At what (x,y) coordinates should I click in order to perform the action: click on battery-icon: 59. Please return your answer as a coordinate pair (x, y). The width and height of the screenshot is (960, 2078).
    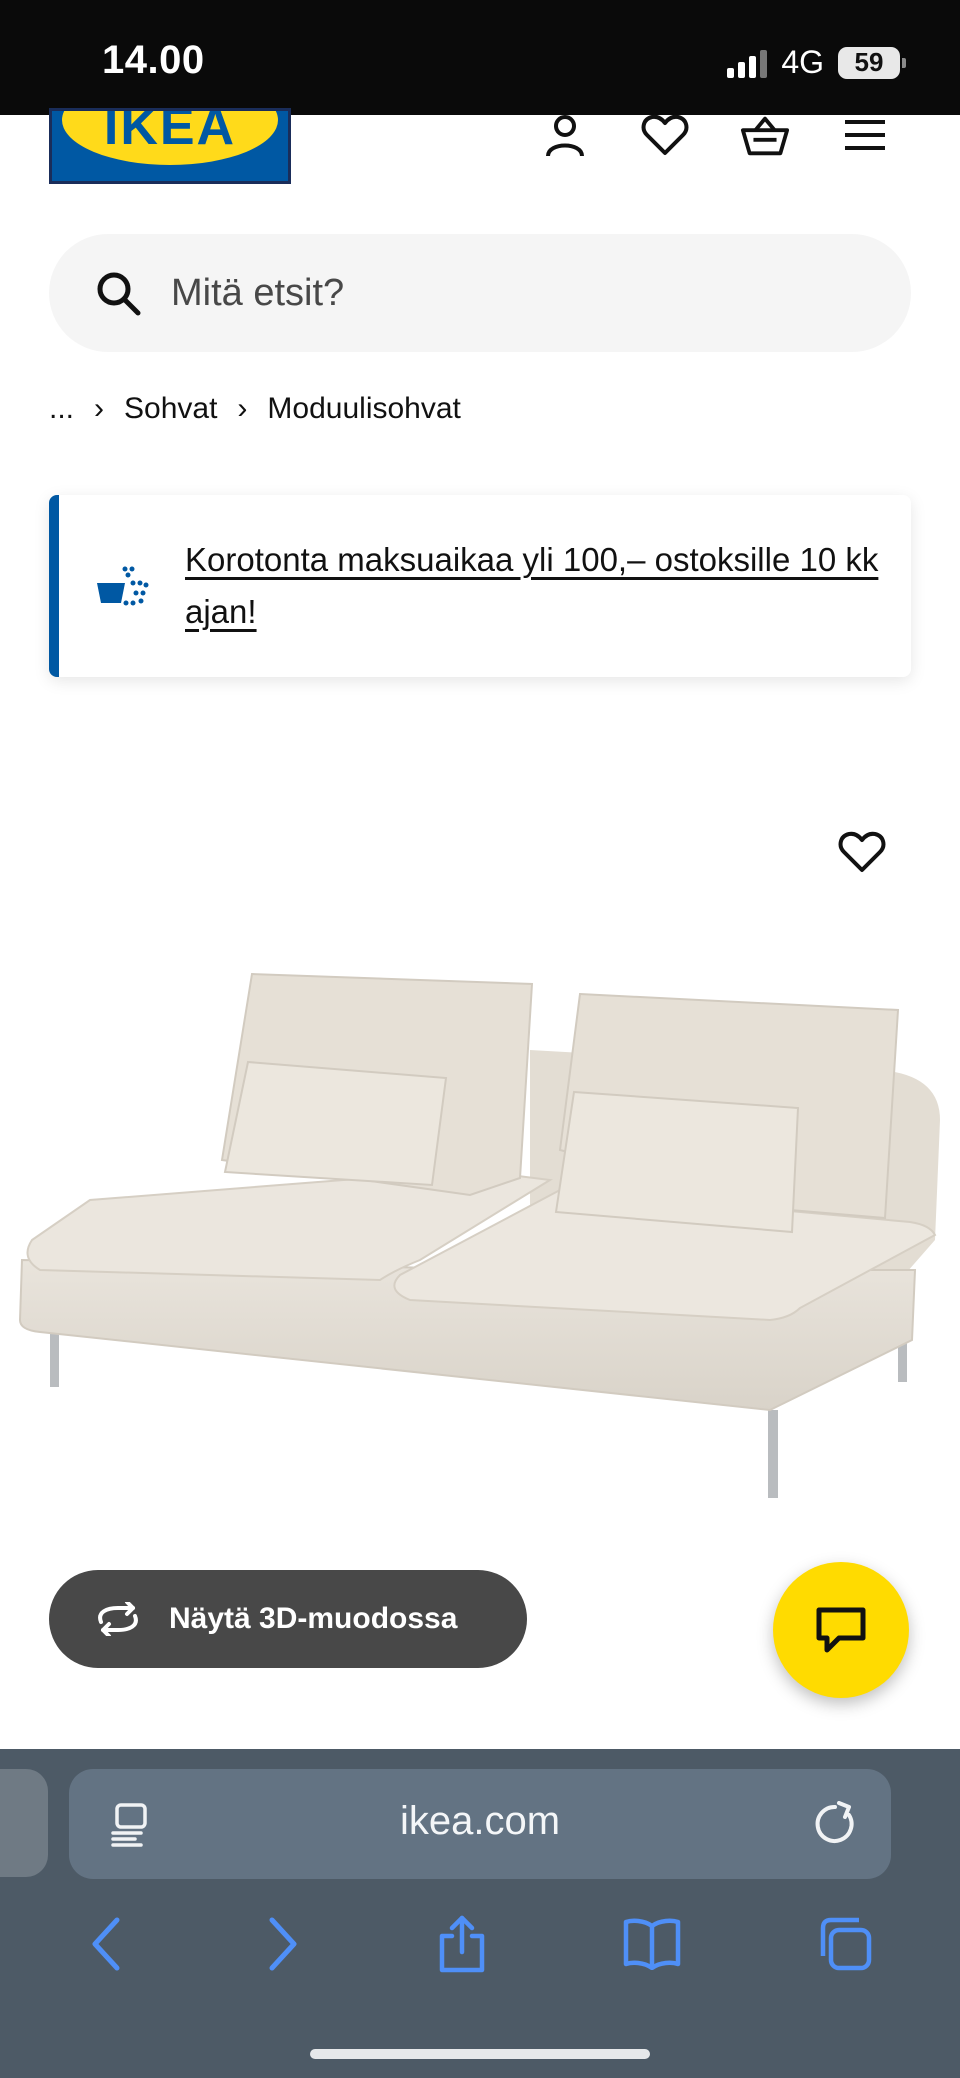
    Looking at the image, I should click on (872, 62).